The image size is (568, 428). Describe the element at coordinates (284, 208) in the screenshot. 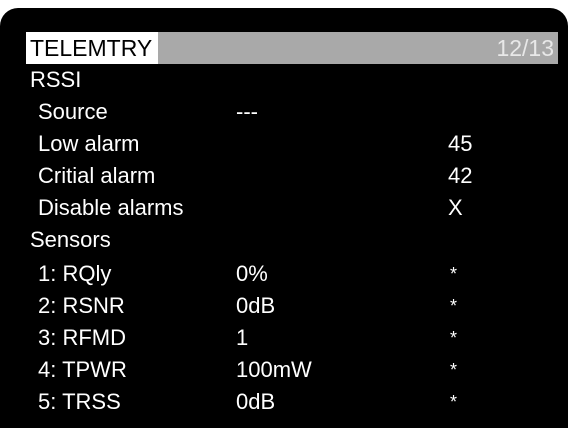

I see `disable-alarms-row: Disable alarms X` at that location.